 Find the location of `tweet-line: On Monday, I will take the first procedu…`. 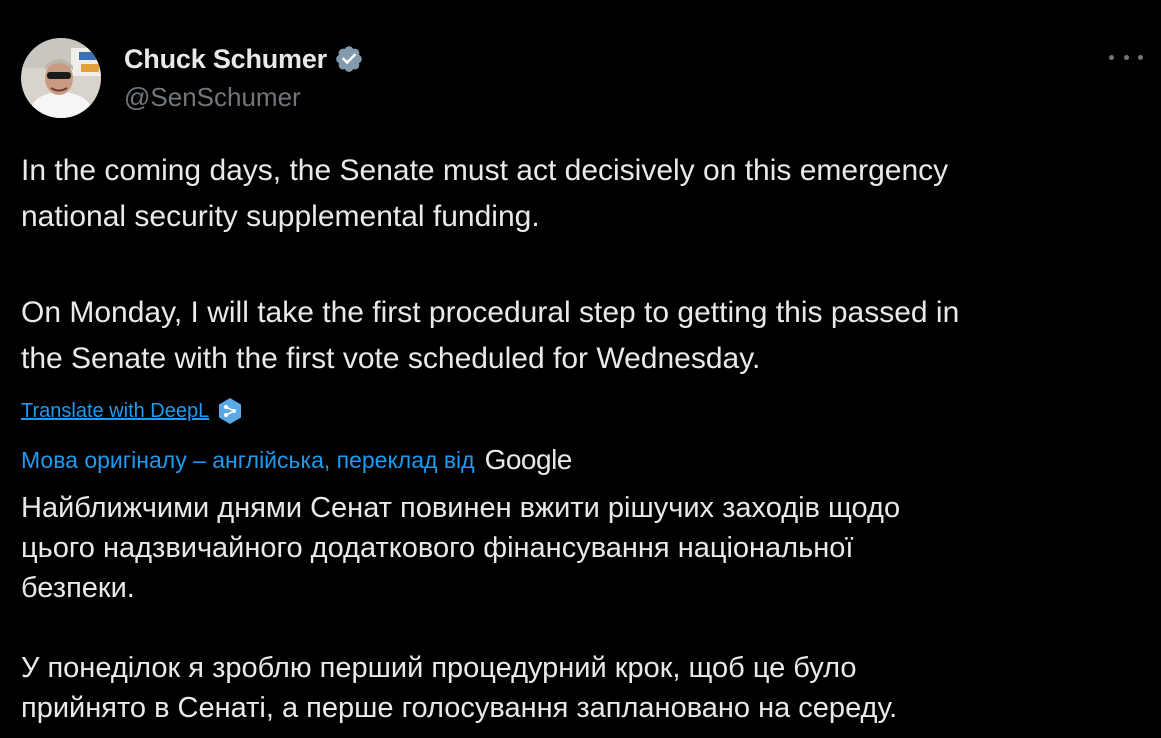

tweet-line: On Monday, I will take the first procedu… is located at coordinates (490, 312).